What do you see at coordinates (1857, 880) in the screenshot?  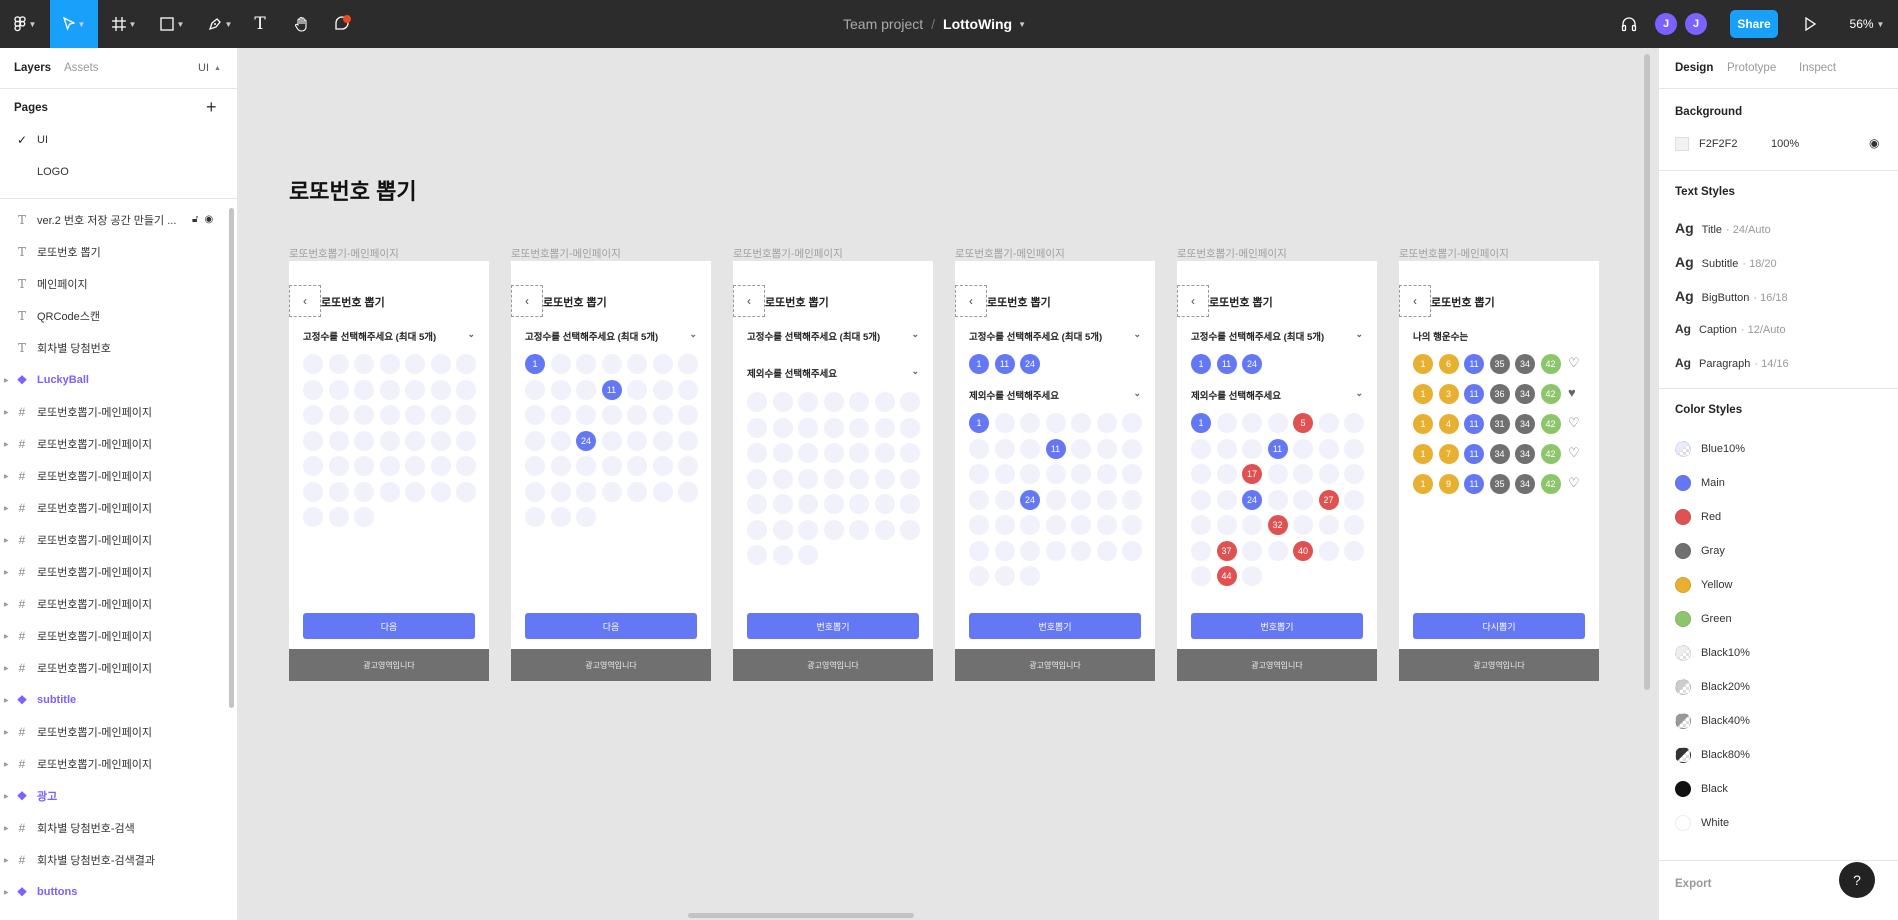 I see `help-button: ?` at bounding box center [1857, 880].